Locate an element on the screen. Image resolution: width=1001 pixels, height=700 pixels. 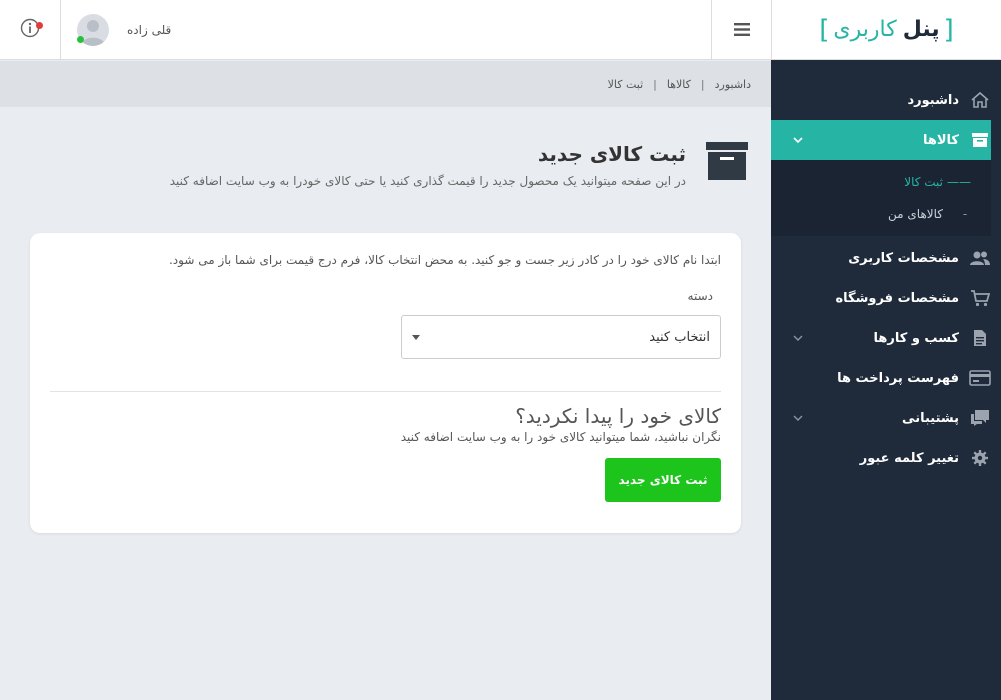
divider is located at coordinates (385, 391).